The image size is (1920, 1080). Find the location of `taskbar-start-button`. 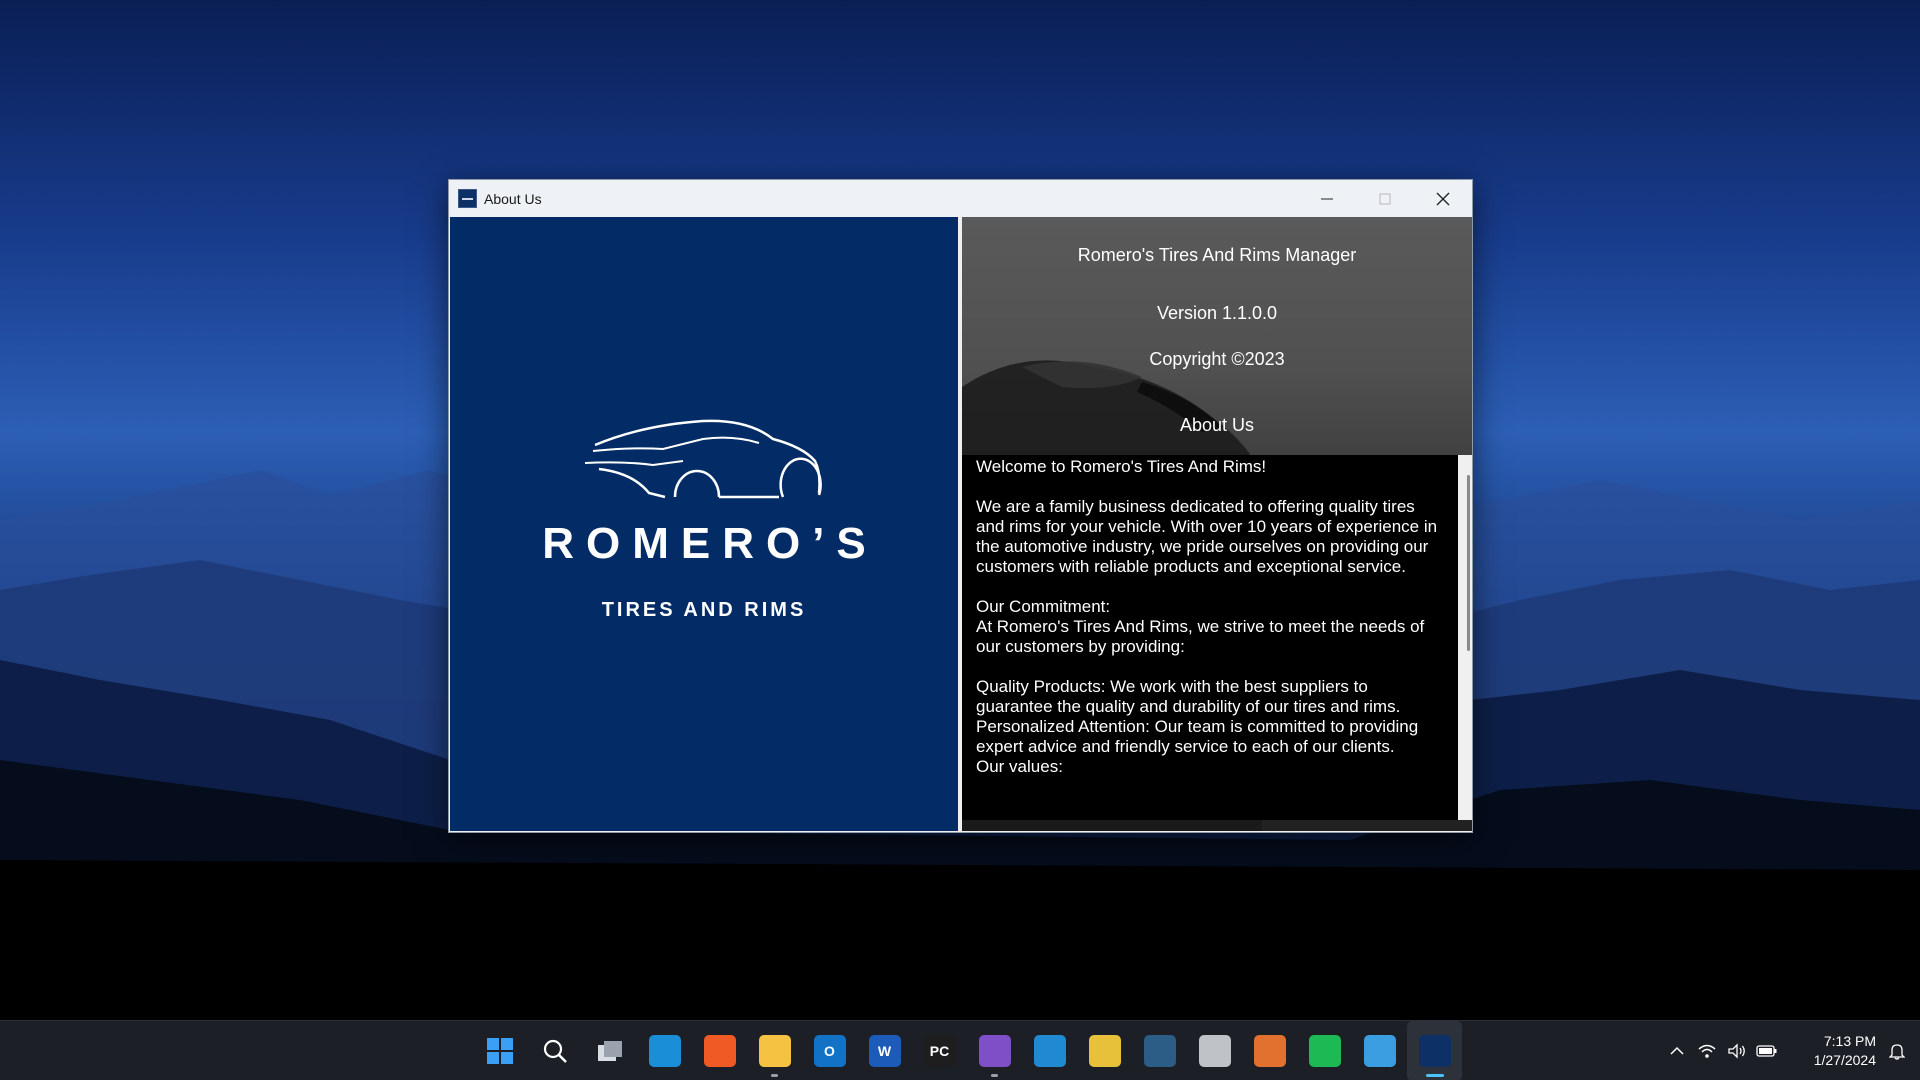

taskbar-start-button is located at coordinates (499, 1050).